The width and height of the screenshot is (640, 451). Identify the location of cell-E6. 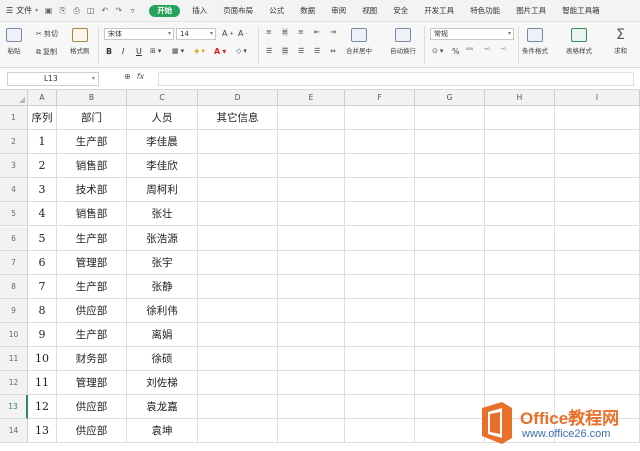
(311, 238).